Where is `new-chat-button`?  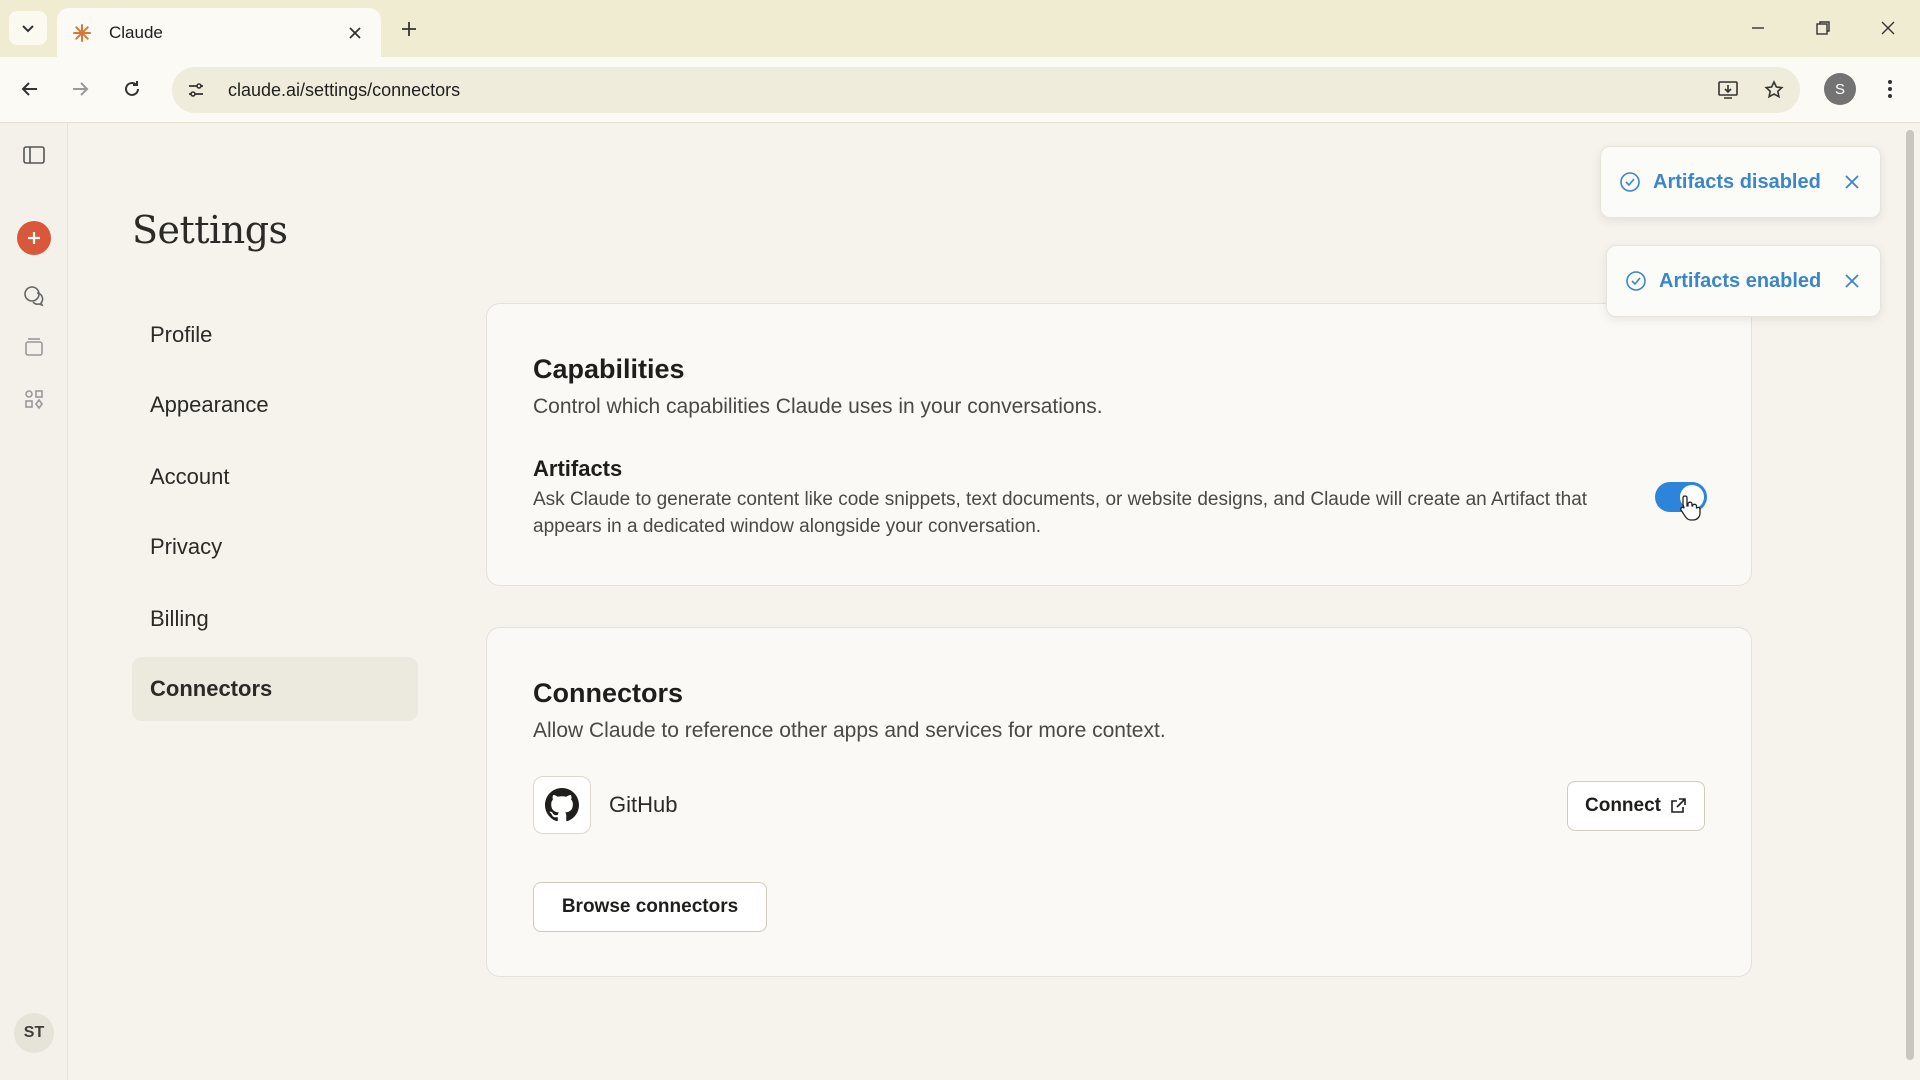 new-chat-button is located at coordinates (34, 238).